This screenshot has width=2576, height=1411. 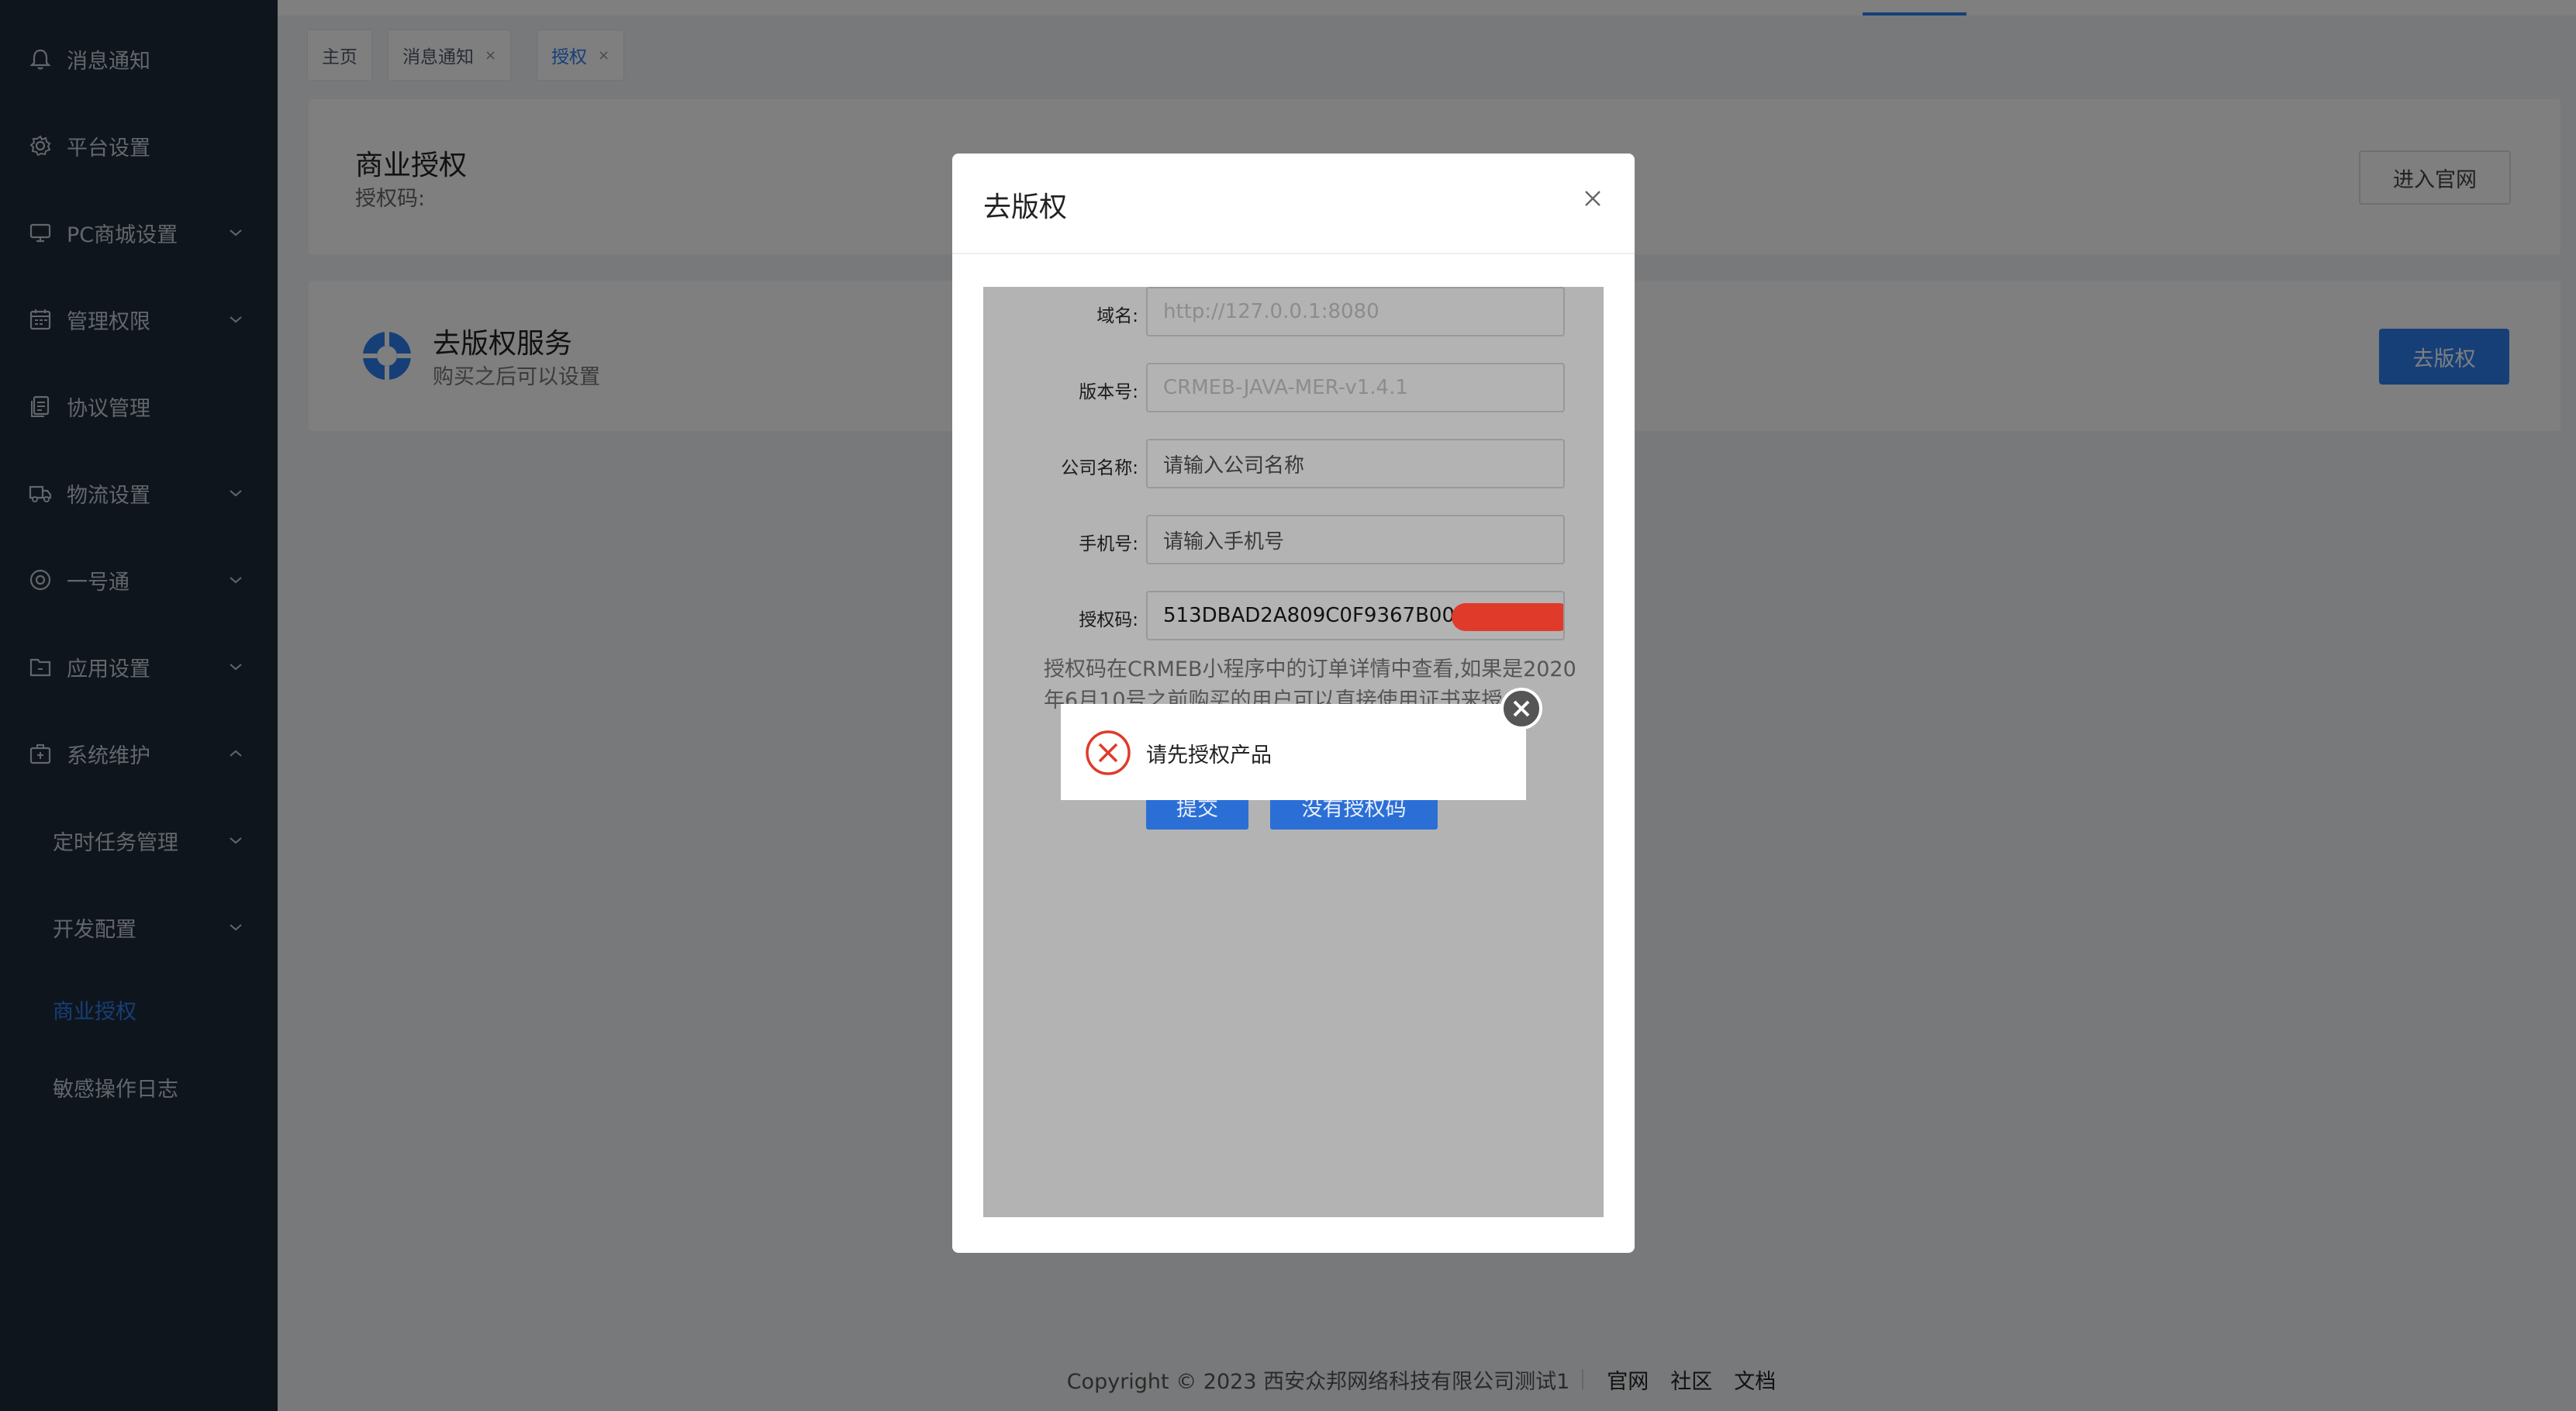 I want to click on error-x-icon, so click(x=1108, y=752).